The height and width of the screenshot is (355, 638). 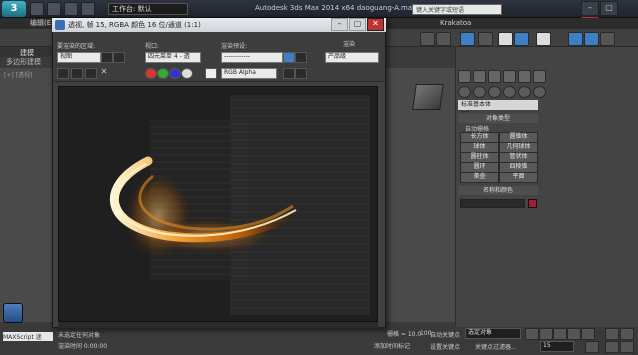 What do you see at coordinates (211, 73) in the screenshot?
I see `background-swatch` at bounding box center [211, 73].